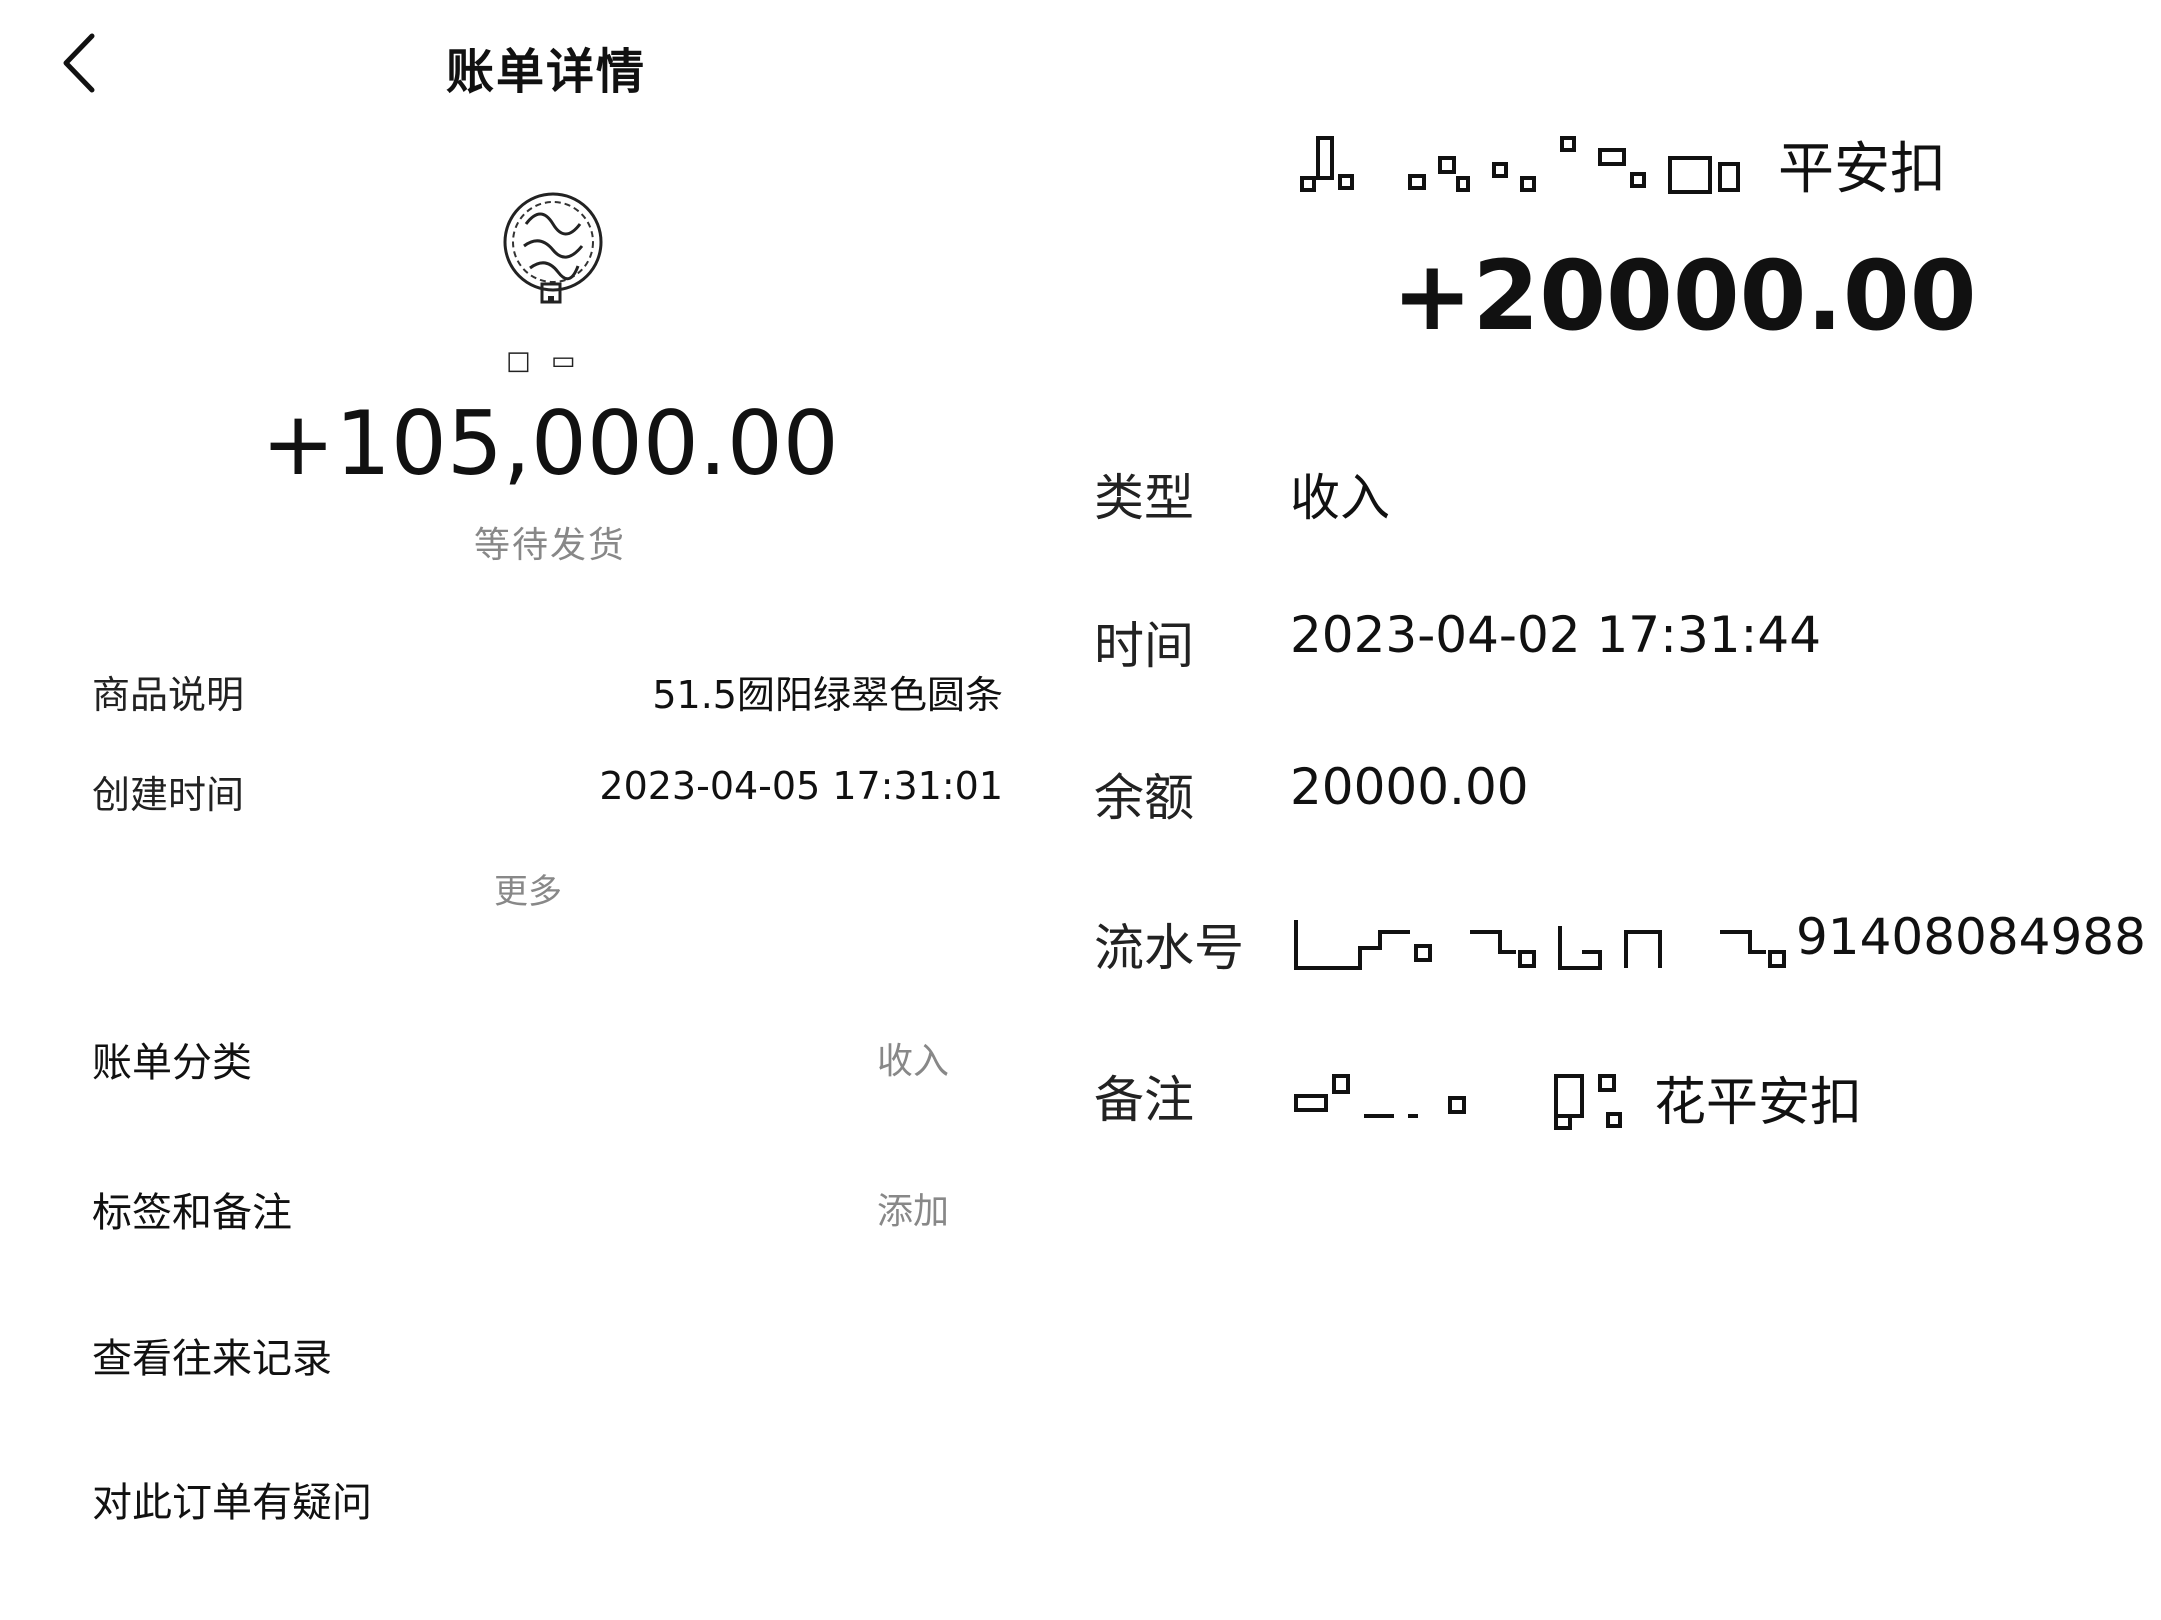 This screenshot has height=1620, width=2161. Describe the element at coordinates (79, 63) in the screenshot. I see `chevron-left-icon` at that location.